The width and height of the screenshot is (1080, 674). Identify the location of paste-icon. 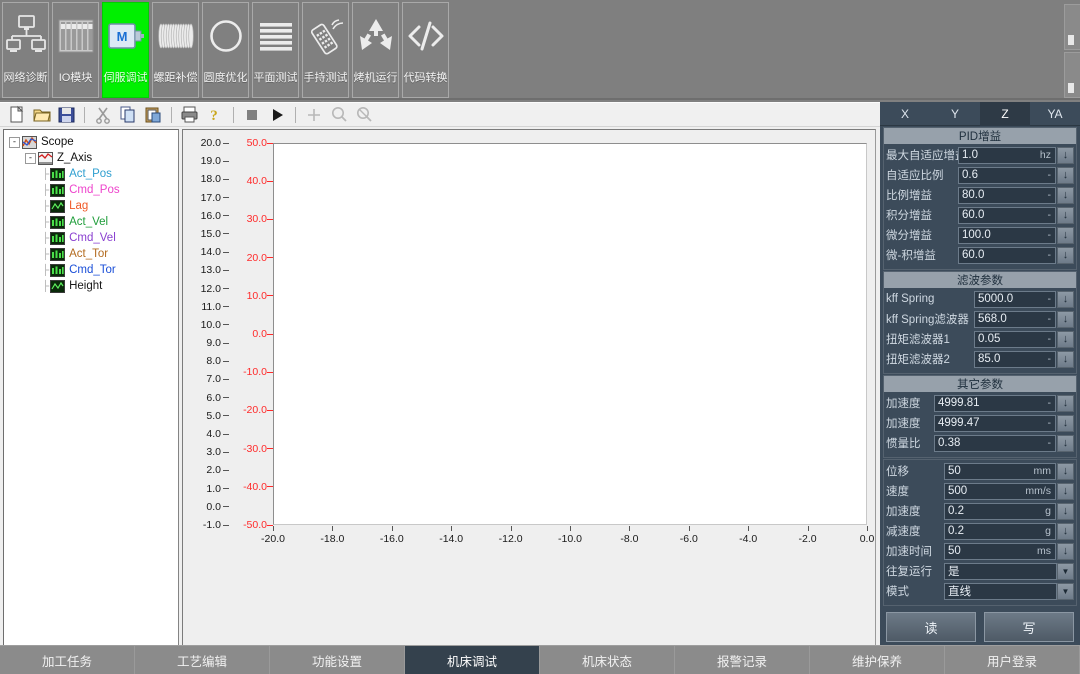
(153, 114).